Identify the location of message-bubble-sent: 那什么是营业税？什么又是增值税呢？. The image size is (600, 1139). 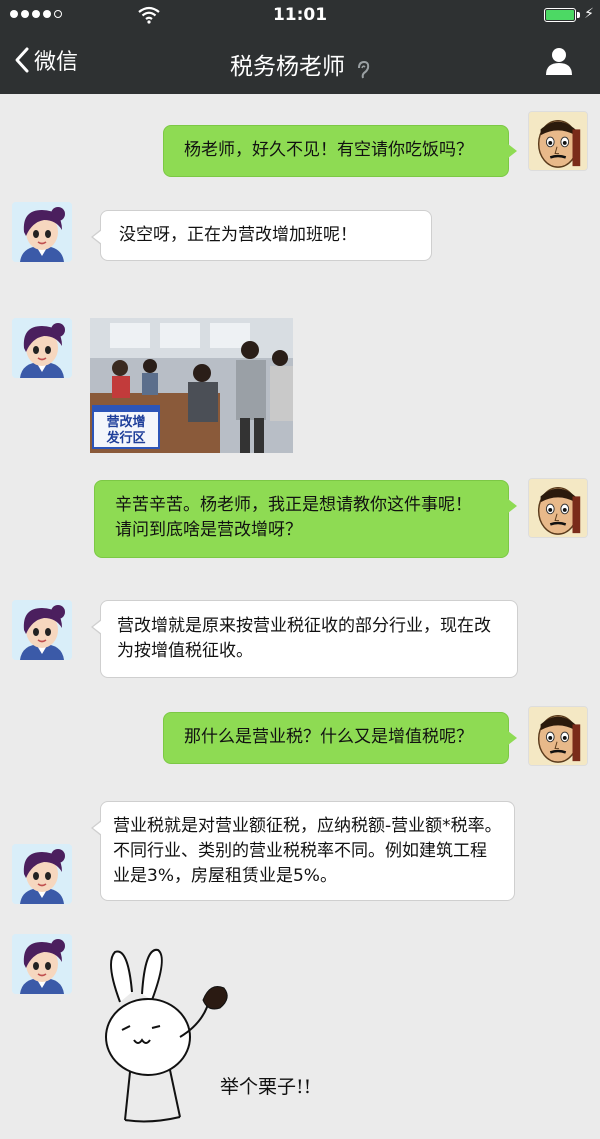
(340, 738).